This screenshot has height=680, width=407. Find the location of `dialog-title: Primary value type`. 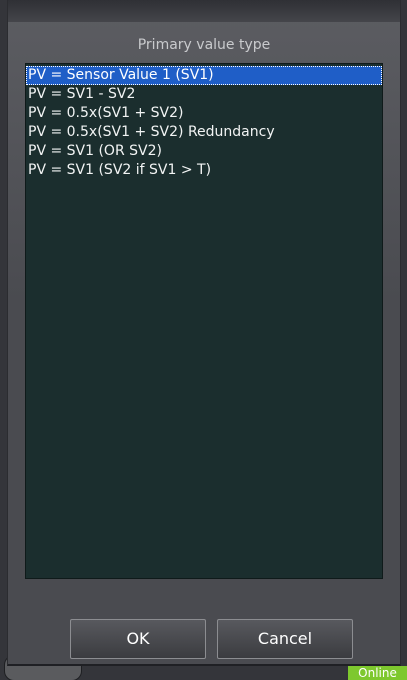

dialog-title: Primary value type is located at coordinates (204, 45).